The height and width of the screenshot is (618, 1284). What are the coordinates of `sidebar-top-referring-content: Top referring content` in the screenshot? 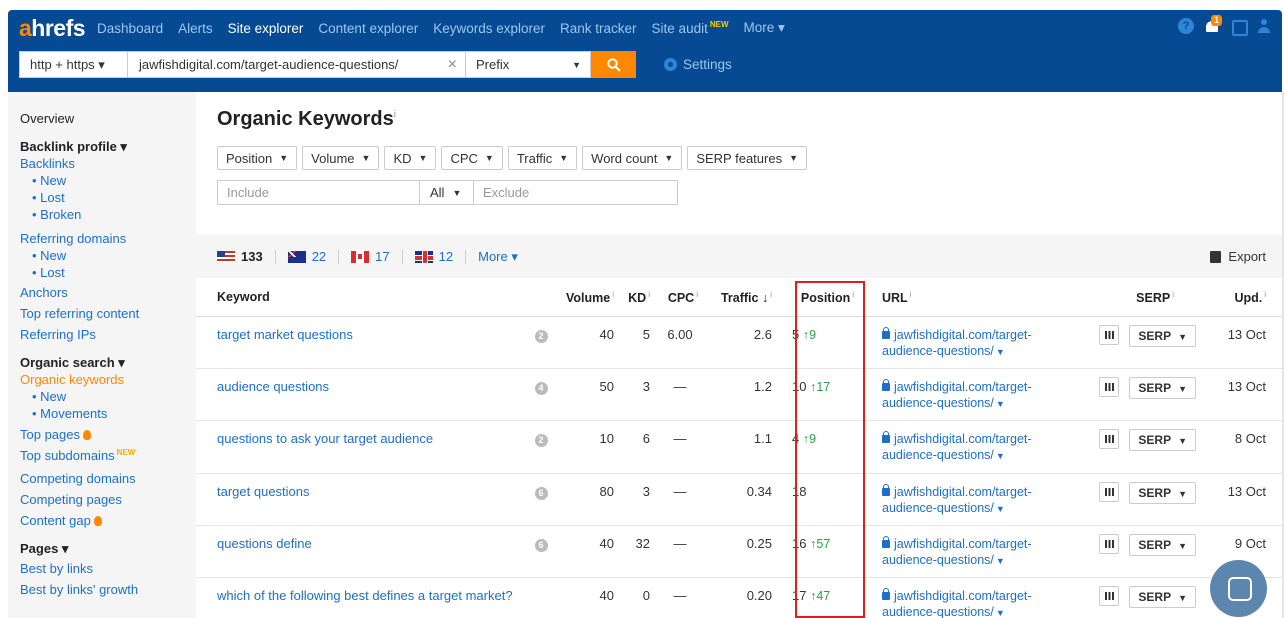 It's located at (108, 313).